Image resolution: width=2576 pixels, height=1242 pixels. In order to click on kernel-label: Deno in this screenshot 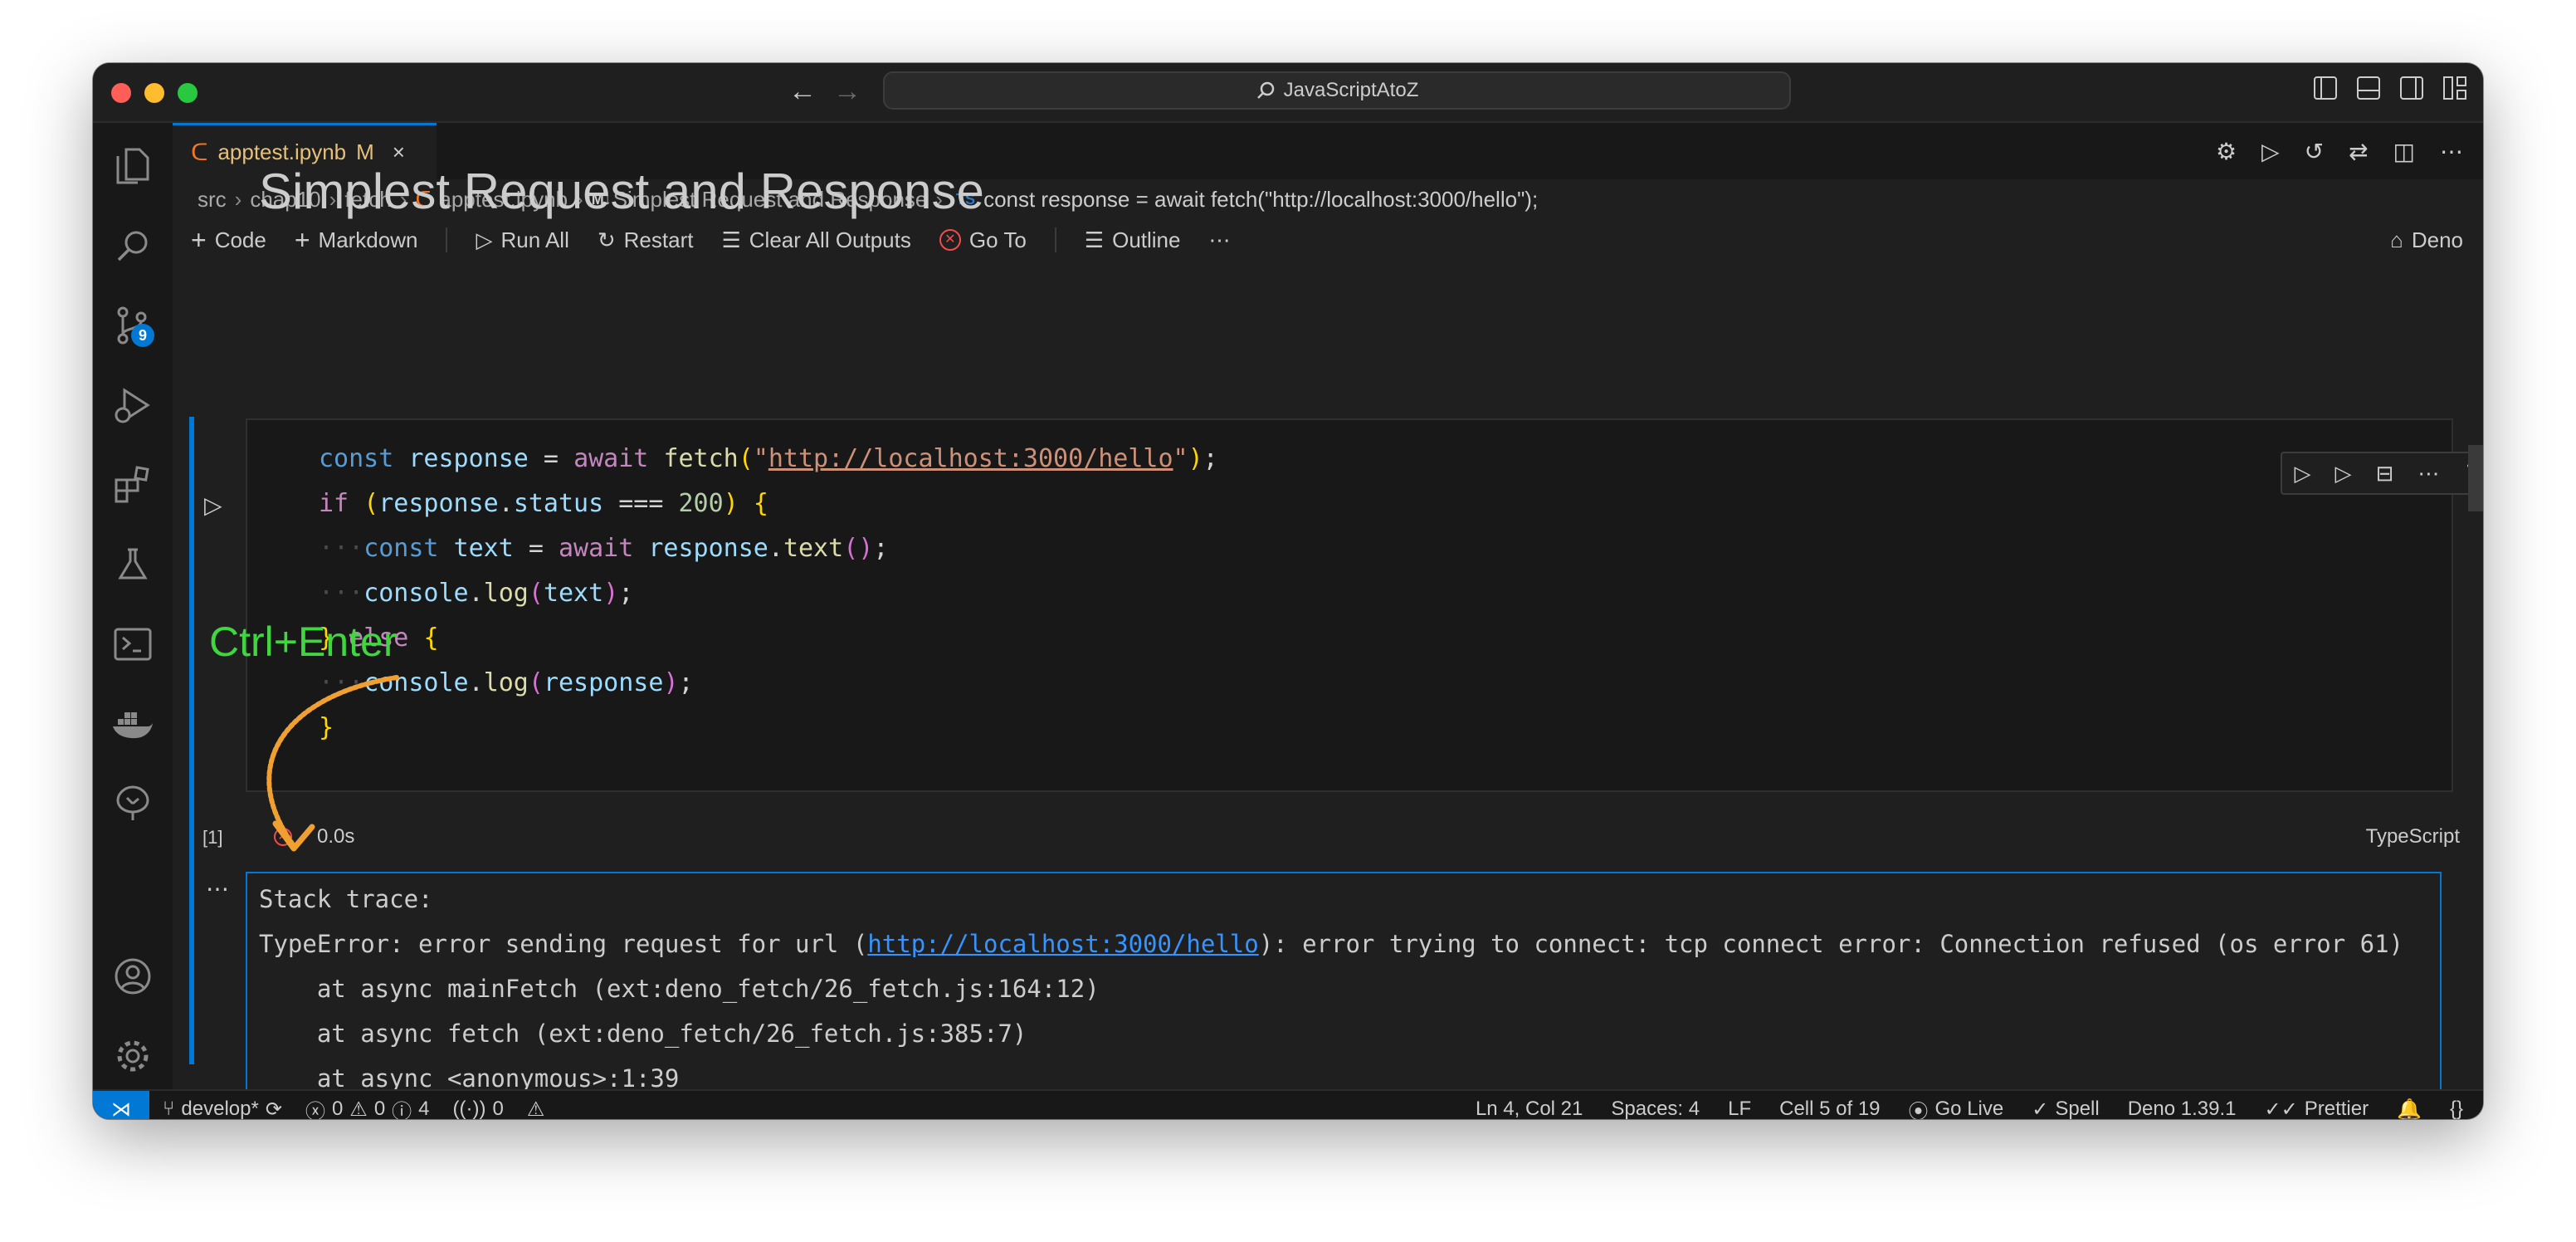, I will do `click(2437, 239)`.